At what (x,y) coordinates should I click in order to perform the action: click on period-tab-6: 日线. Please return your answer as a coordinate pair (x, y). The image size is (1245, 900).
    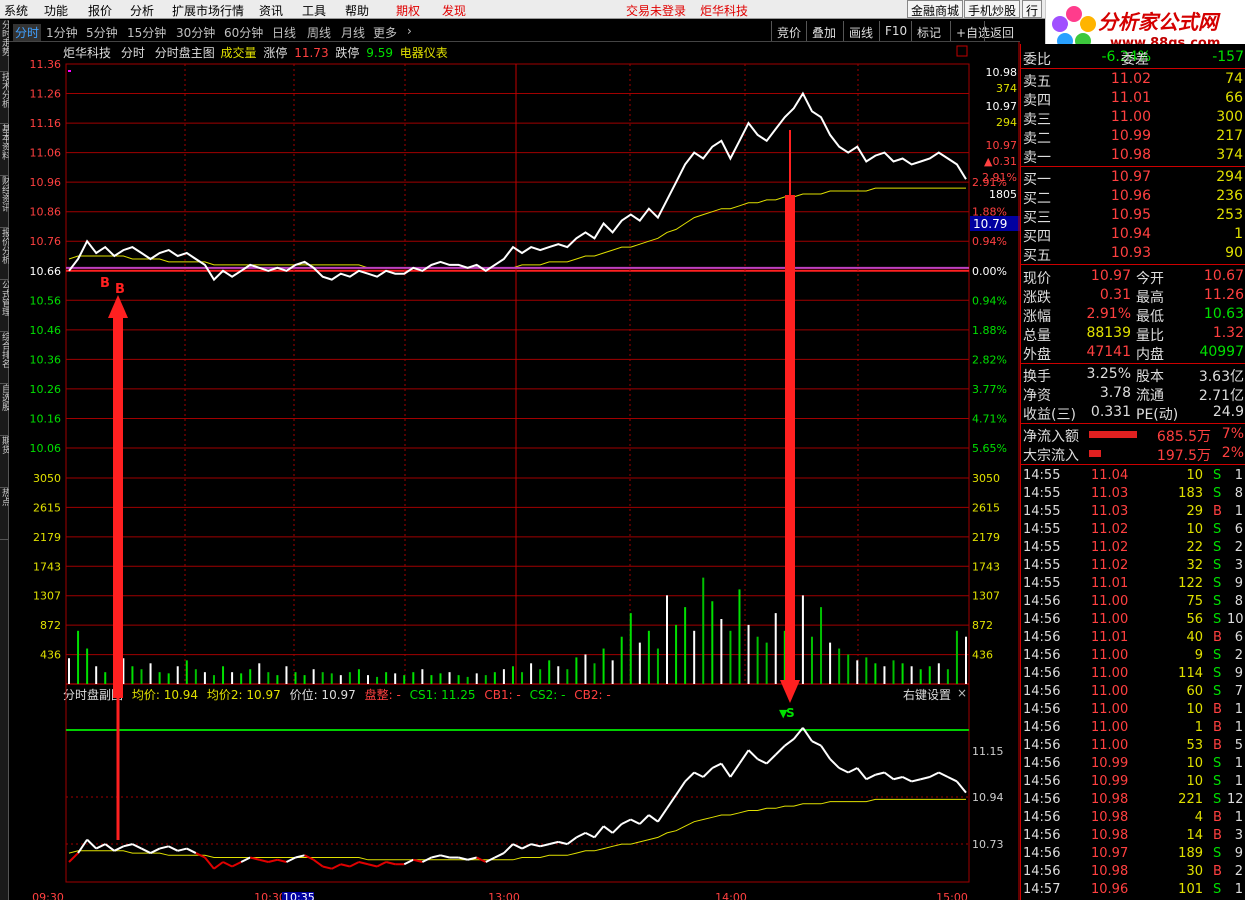
    Looking at the image, I should click on (284, 32).